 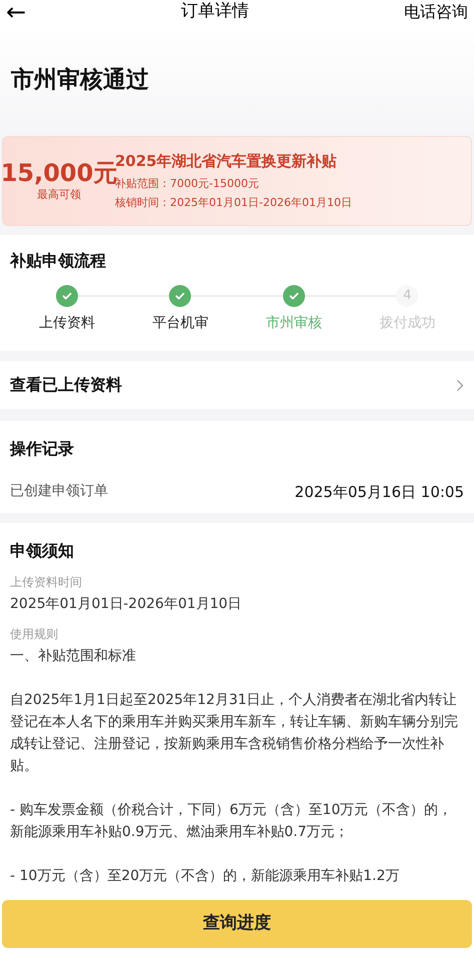 What do you see at coordinates (233, 203) in the screenshot?
I see `redemption-period: 核销时间：2025年01月01日-2026年01月10日` at bounding box center [233, 203].